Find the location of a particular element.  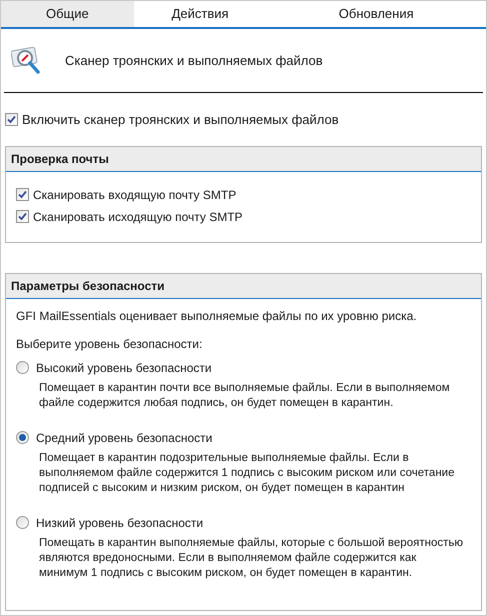

level-description: Помещает в карантин почти все выполняемые файлы. Если в выполняемом файле содержится любая подпись, он будет помещен в карантин. is located at coordinates (244, 395).